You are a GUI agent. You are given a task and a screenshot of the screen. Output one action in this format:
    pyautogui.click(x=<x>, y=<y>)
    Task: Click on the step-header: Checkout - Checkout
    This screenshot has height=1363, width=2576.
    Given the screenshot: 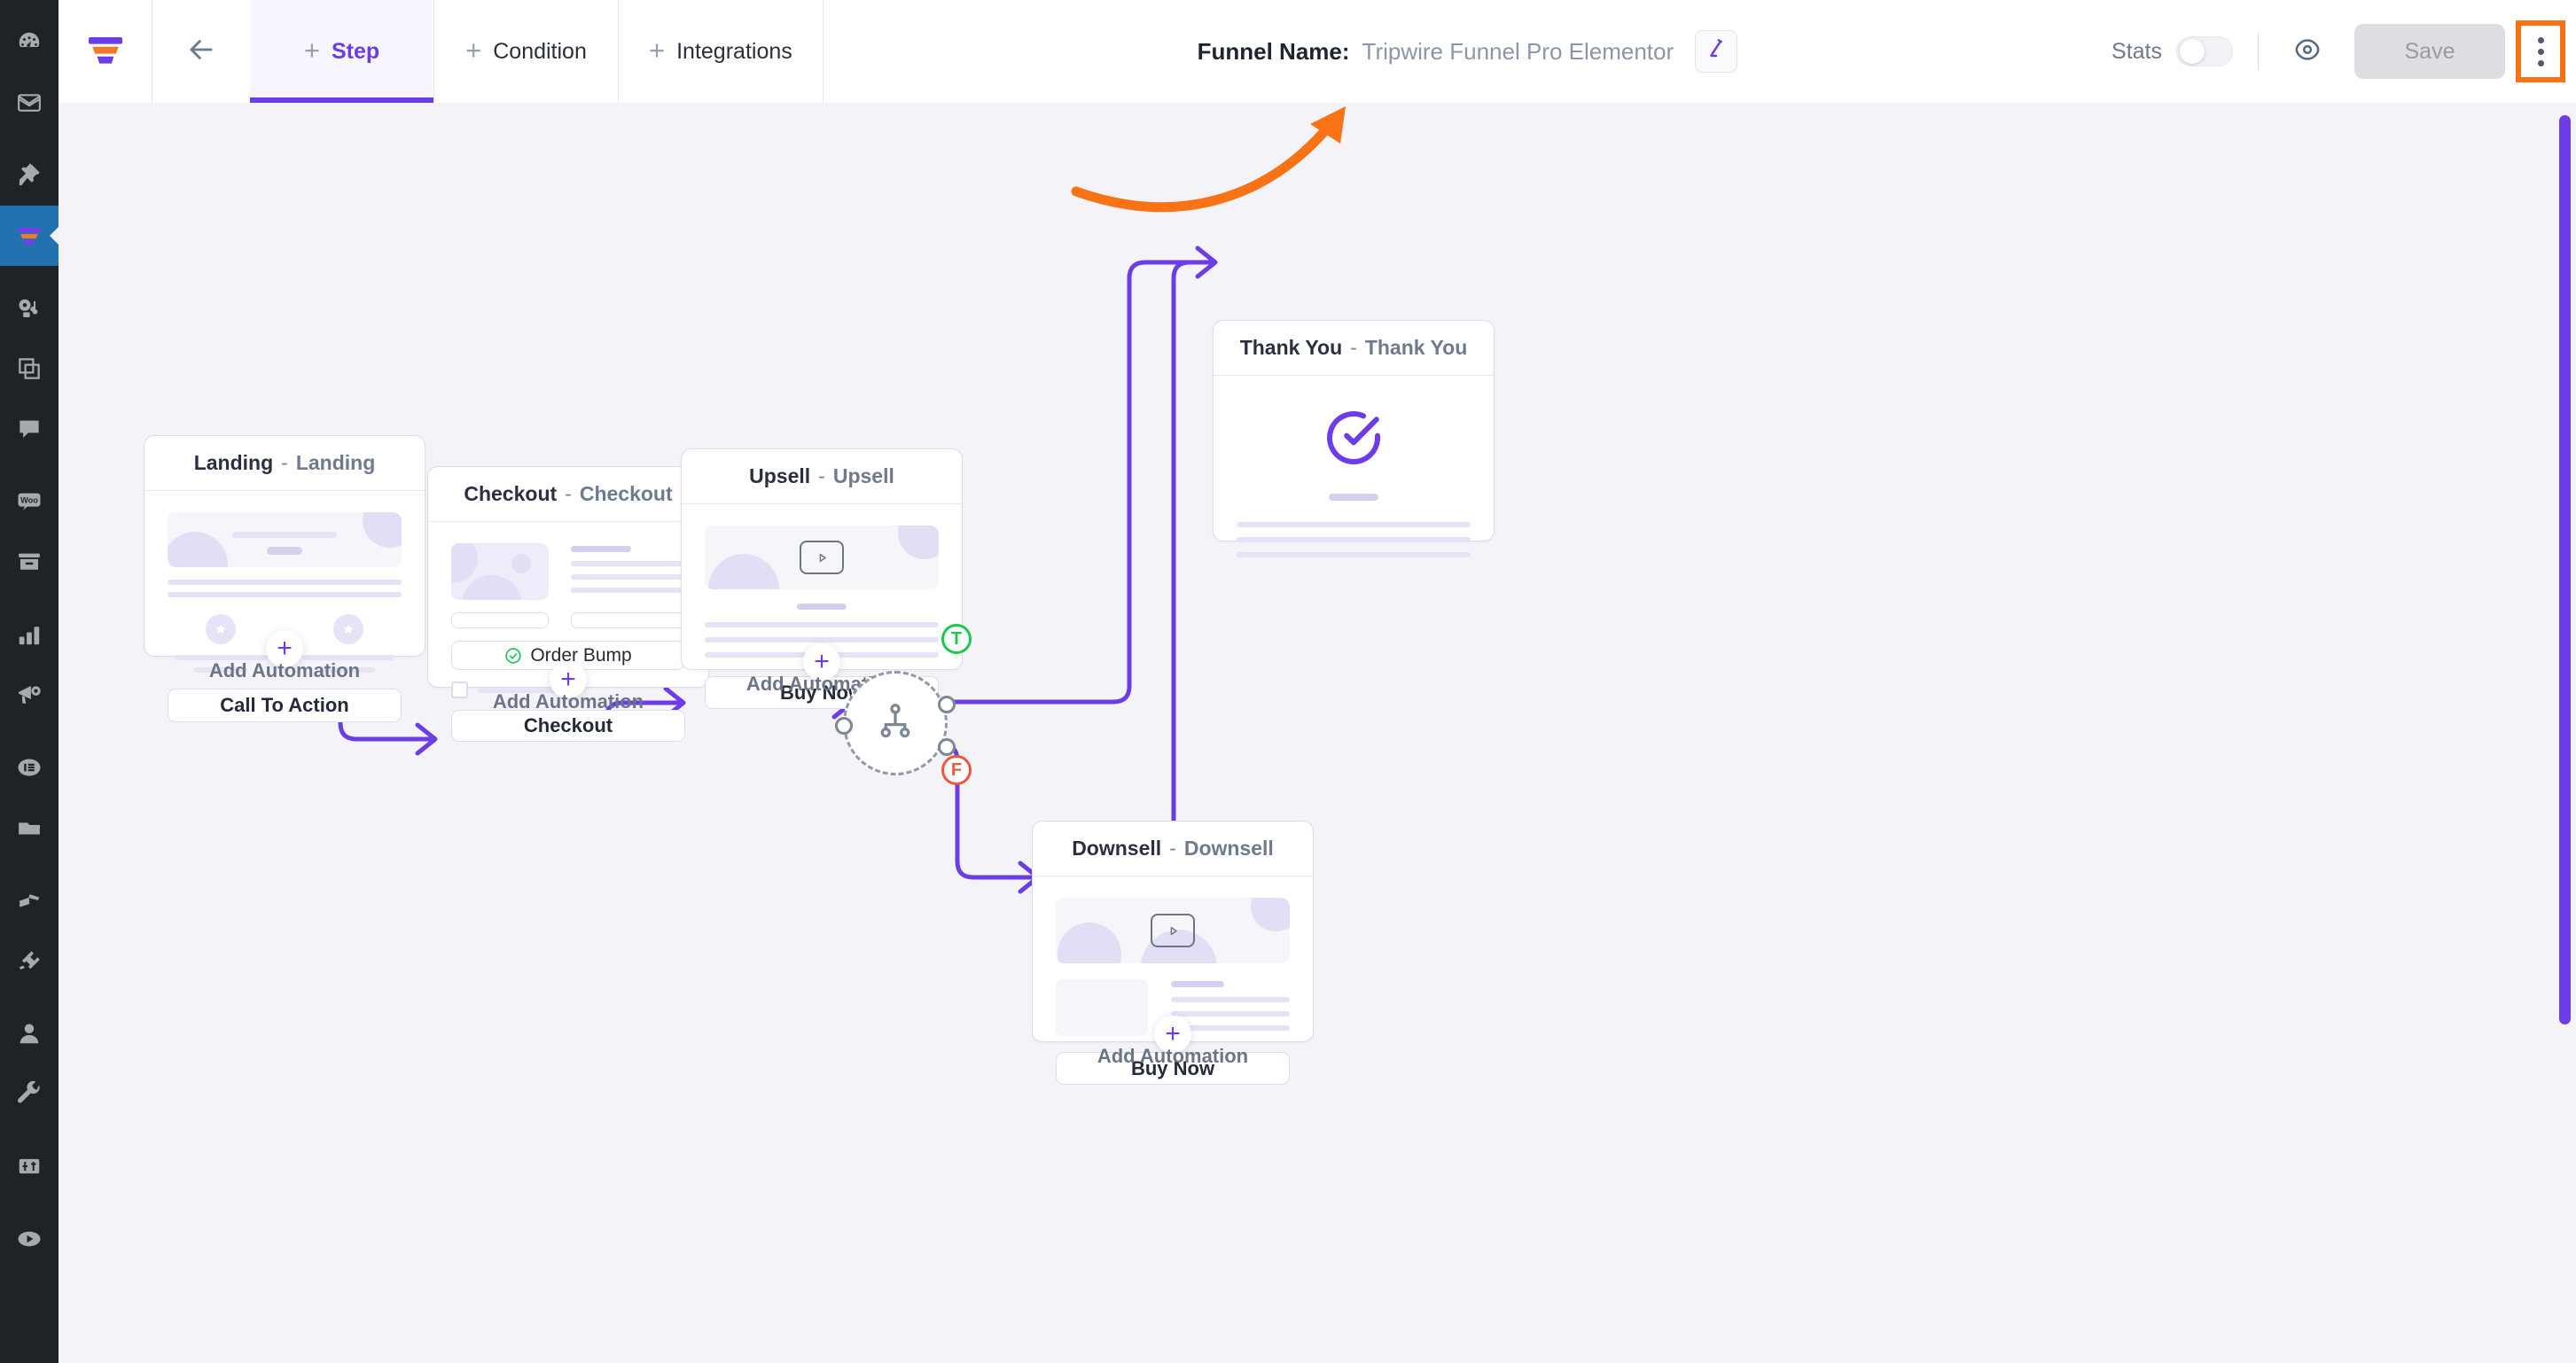 What is the action you would take?
    pyautogui.click(x=568, y=494)
    